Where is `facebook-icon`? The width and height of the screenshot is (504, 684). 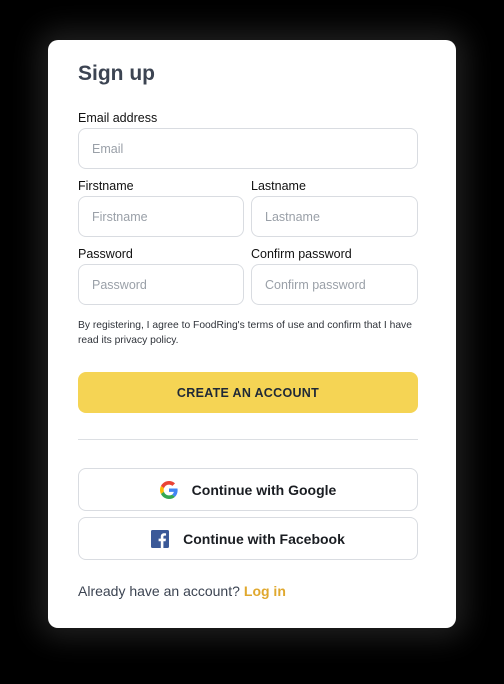 facebook-icon is located at coordinates (160, 538).